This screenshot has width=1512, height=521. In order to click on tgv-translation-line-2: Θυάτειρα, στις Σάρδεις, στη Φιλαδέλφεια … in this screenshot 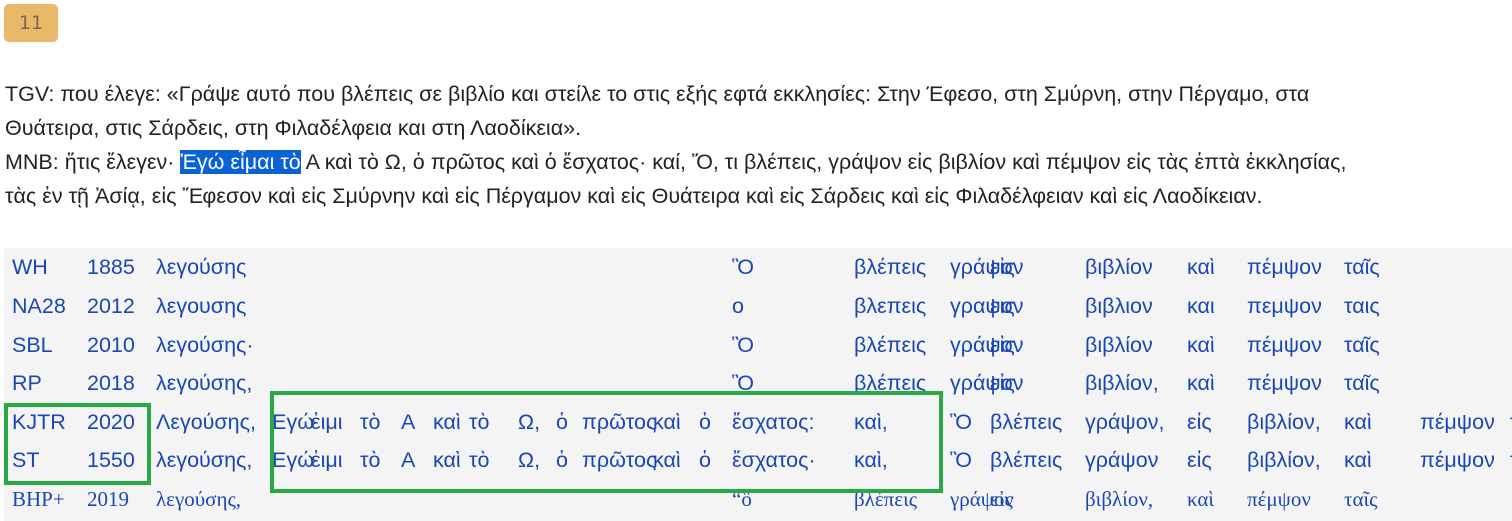, I will do `click(293, 128)`.